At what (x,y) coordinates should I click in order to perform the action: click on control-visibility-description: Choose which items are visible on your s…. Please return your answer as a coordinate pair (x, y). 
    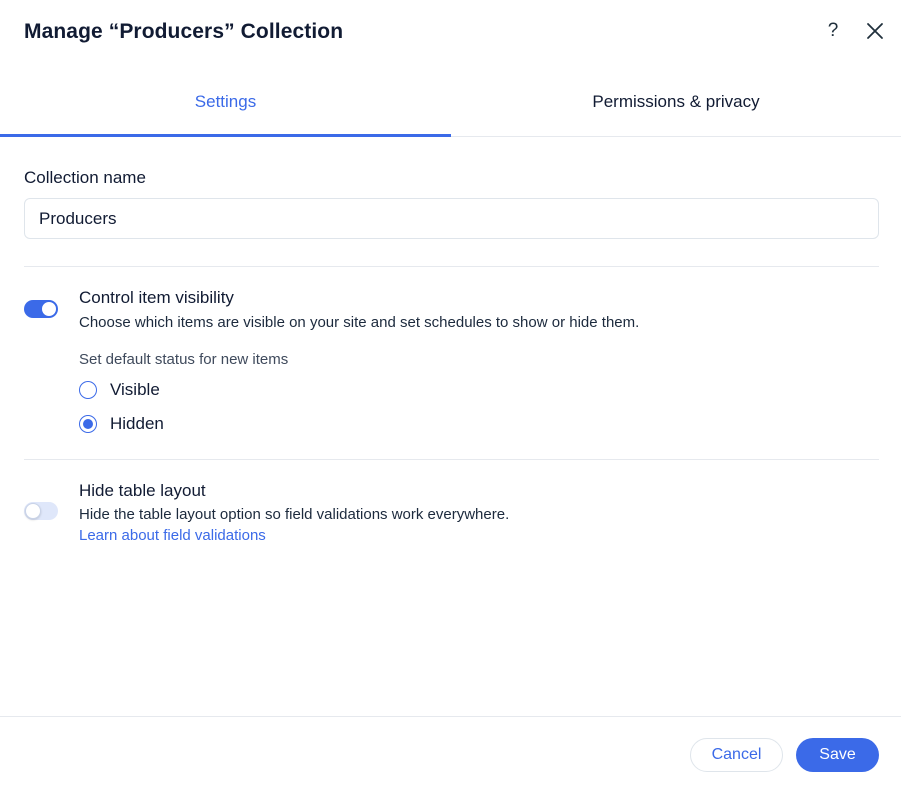
    Looking at the image, I should click on (359, 322).